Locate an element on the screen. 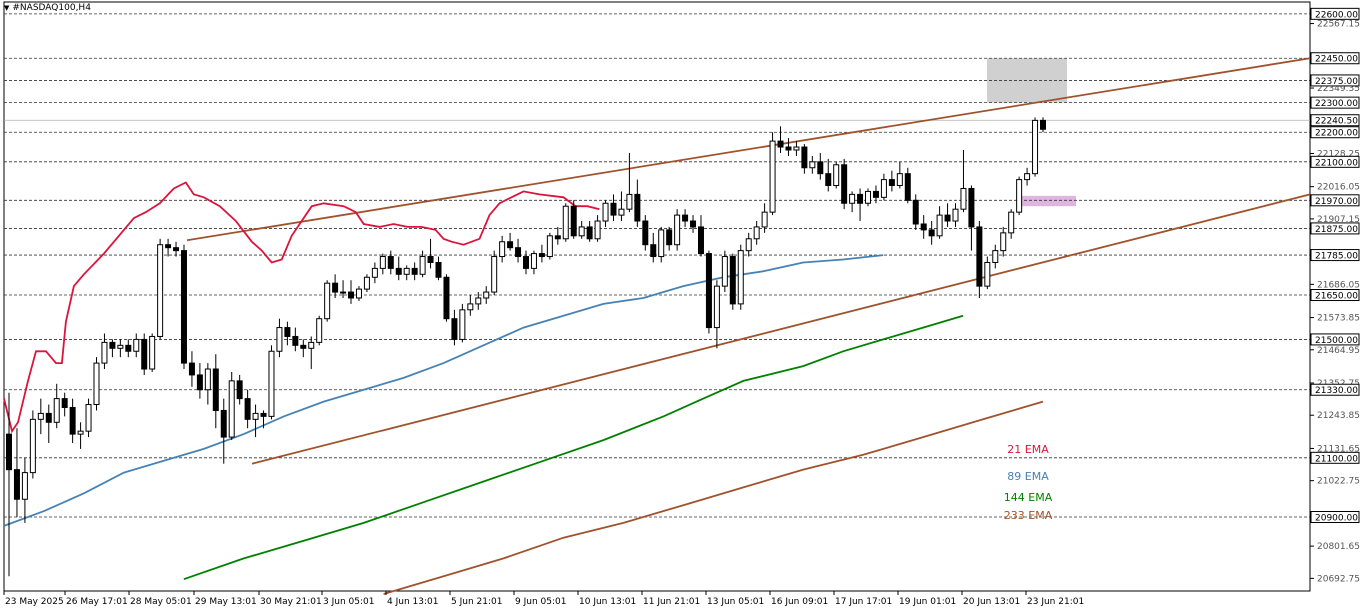 Image resolution: width=1362 pixels, height=611 pixels. level-label: 22300.00 is located at coordinates (1336, 104).